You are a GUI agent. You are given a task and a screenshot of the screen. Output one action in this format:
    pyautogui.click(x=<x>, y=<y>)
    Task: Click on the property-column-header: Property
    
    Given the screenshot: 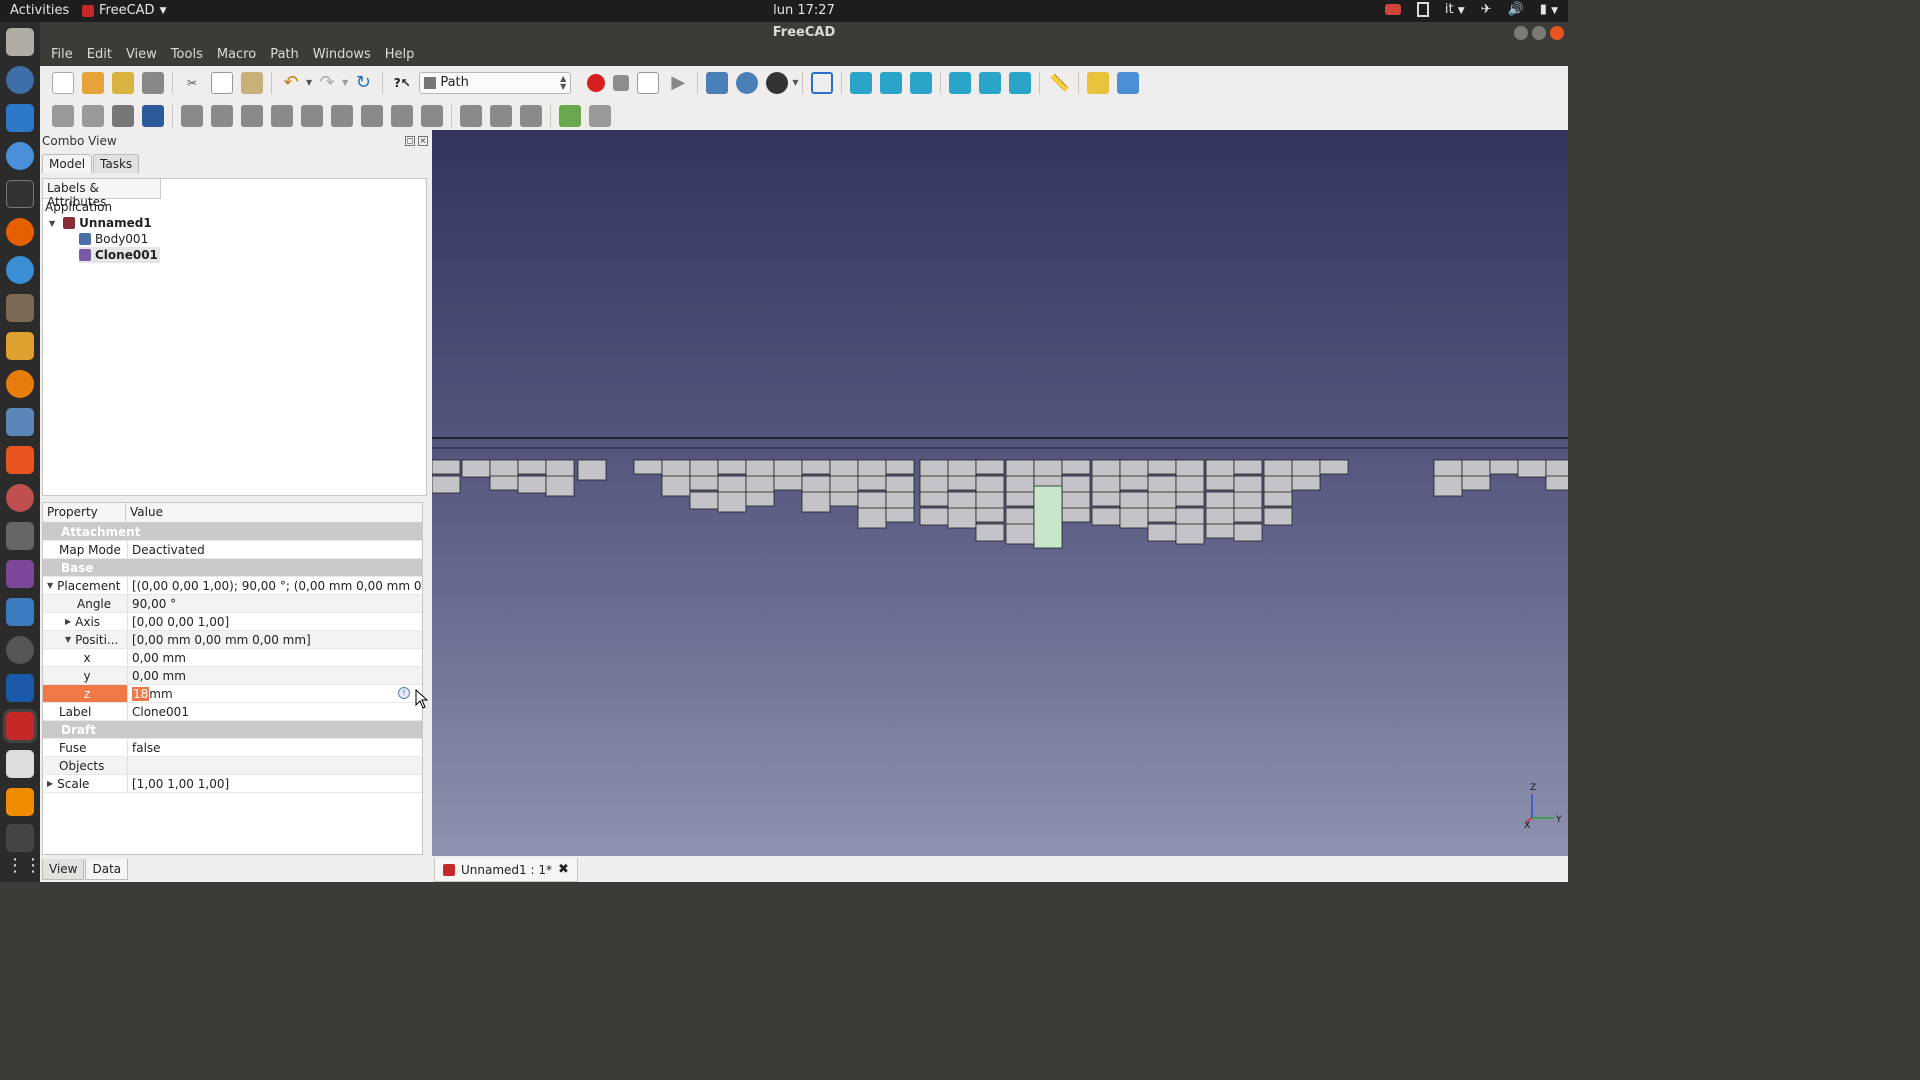 What is the action you would take?
    pyautogui.click(x=84, y=512)
    